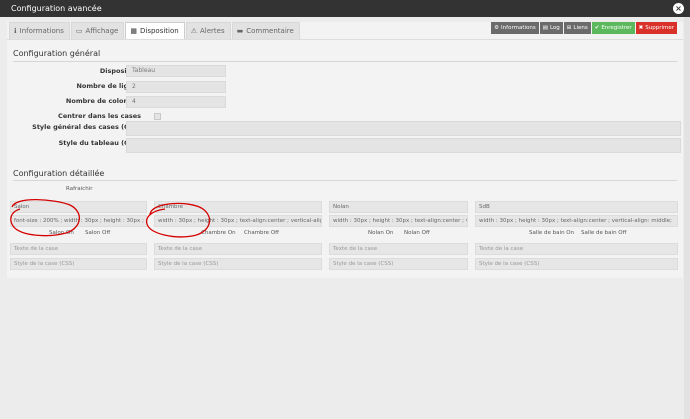 The height and width of the screenshot is (419, 690). Describe the element at coordinates (78, 207) in the screenshot. I see `cell-text-input: Salon` at that location.